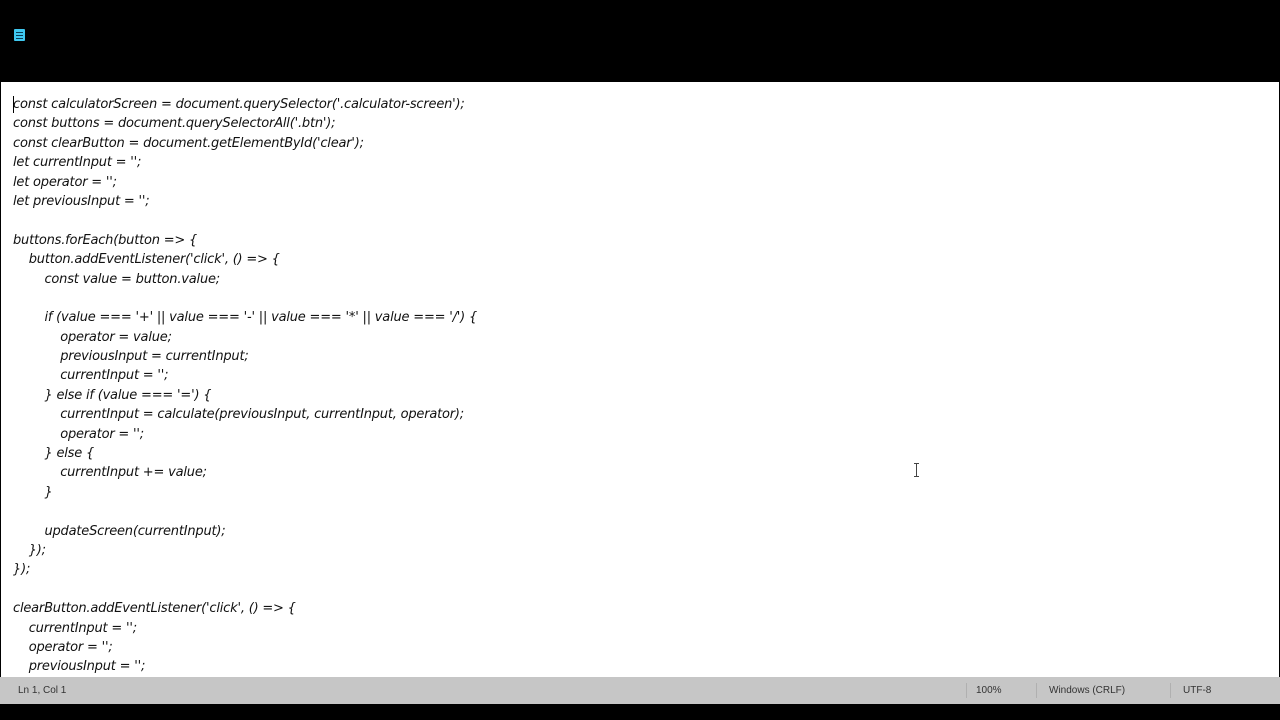  Describe the element at coordinates (245, 356) in the screenshot. I see `code-line: previousInput = currentInput;` at that location.